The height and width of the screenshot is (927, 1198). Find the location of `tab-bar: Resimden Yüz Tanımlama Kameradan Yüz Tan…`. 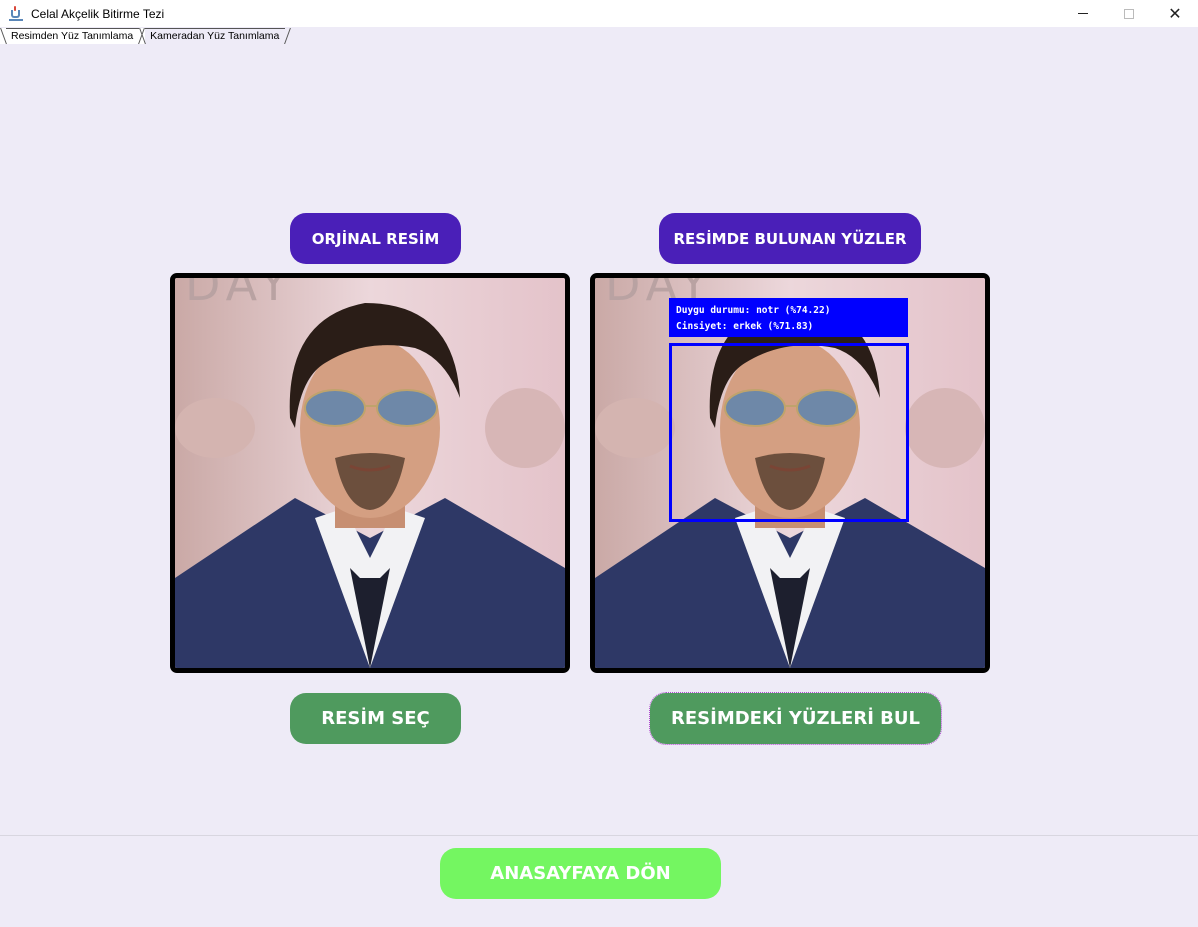

tab-bar: Resimden Yüz Tanımlama Kameradan Yüz Tan… is located at coordinates (145, 36).